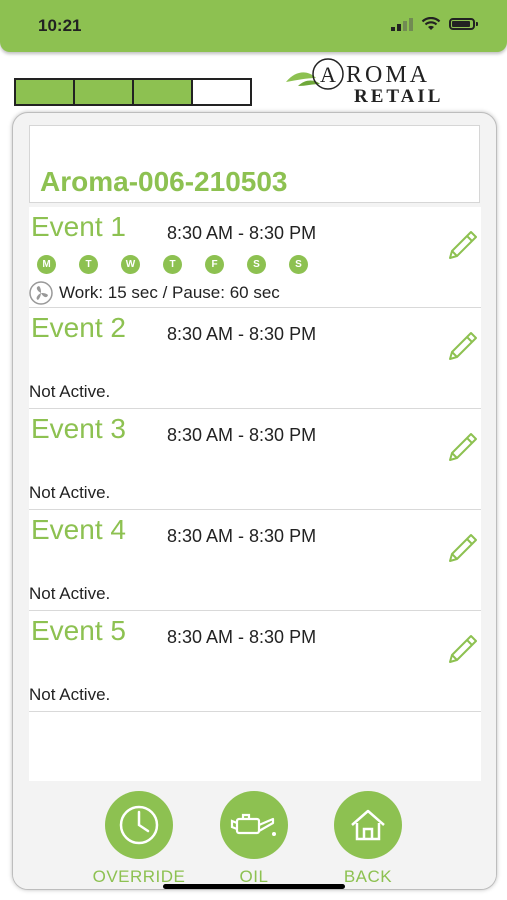  Describe the element at coordinates (255, 560) in the screenshot. I see `event-row-4: Event 4 8:30 AM - 8:30 PM Not Active.` at that location.